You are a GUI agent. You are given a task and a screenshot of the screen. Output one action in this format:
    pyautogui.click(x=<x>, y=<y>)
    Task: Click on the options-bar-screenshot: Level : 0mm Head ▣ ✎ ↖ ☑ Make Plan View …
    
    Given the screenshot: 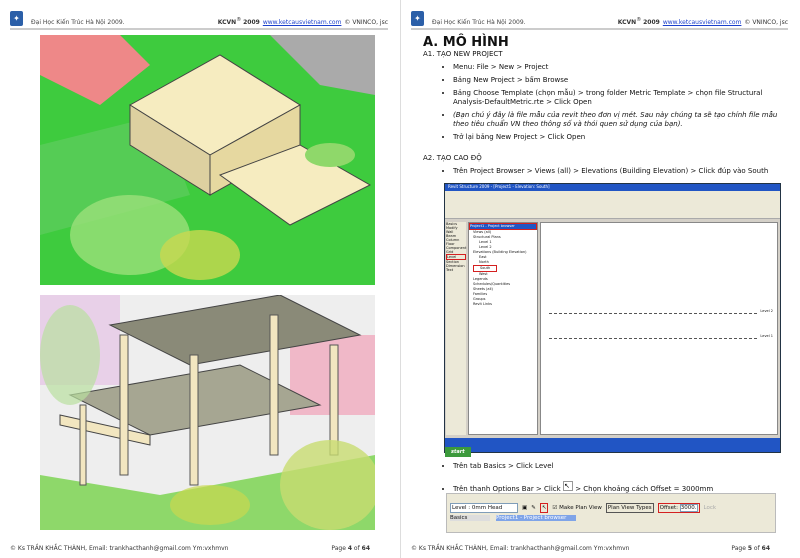 What is the action you would take?
    pyautogui.click(x=611, y=513)
    